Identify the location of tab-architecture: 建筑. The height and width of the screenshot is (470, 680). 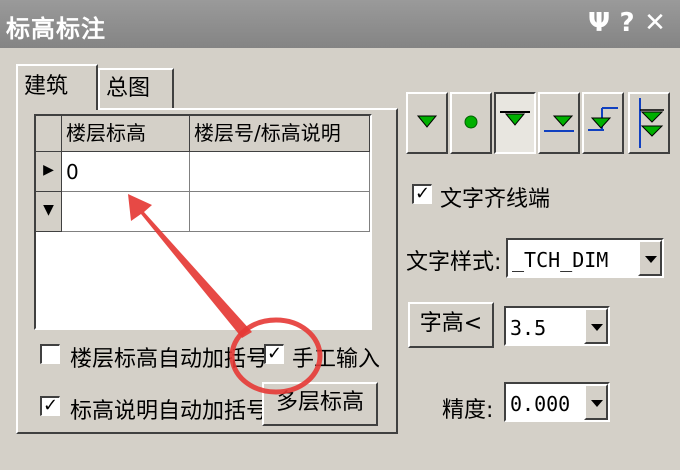
(57, 87).